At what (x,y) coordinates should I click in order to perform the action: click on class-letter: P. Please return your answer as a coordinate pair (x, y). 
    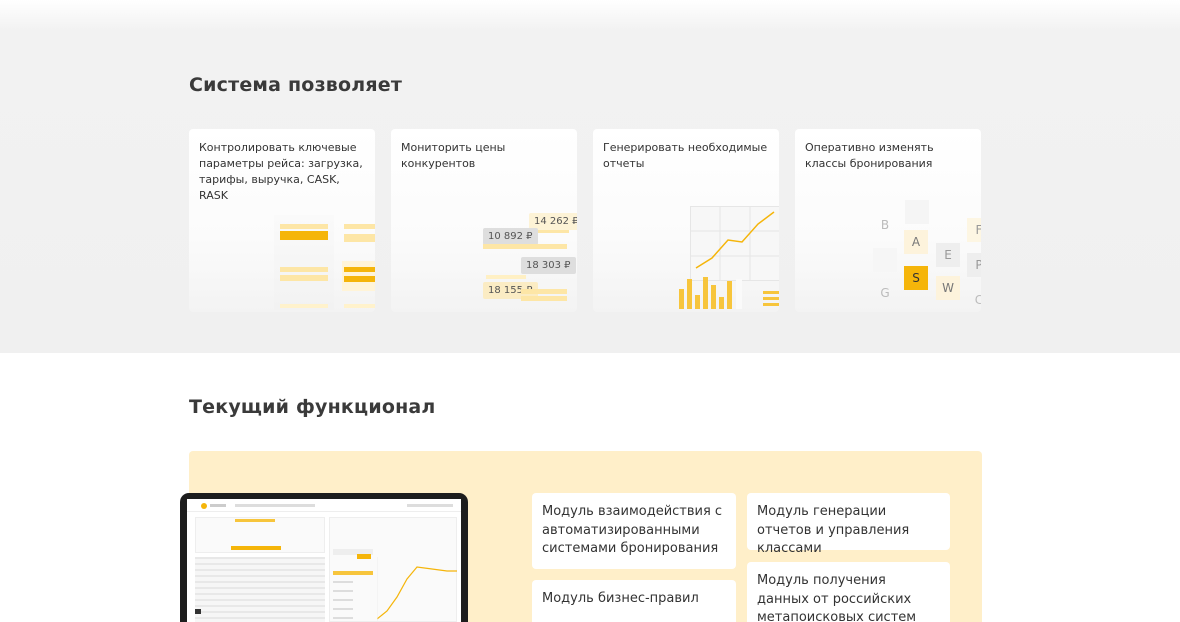
    Looking at the image, I should click on (974, 265).